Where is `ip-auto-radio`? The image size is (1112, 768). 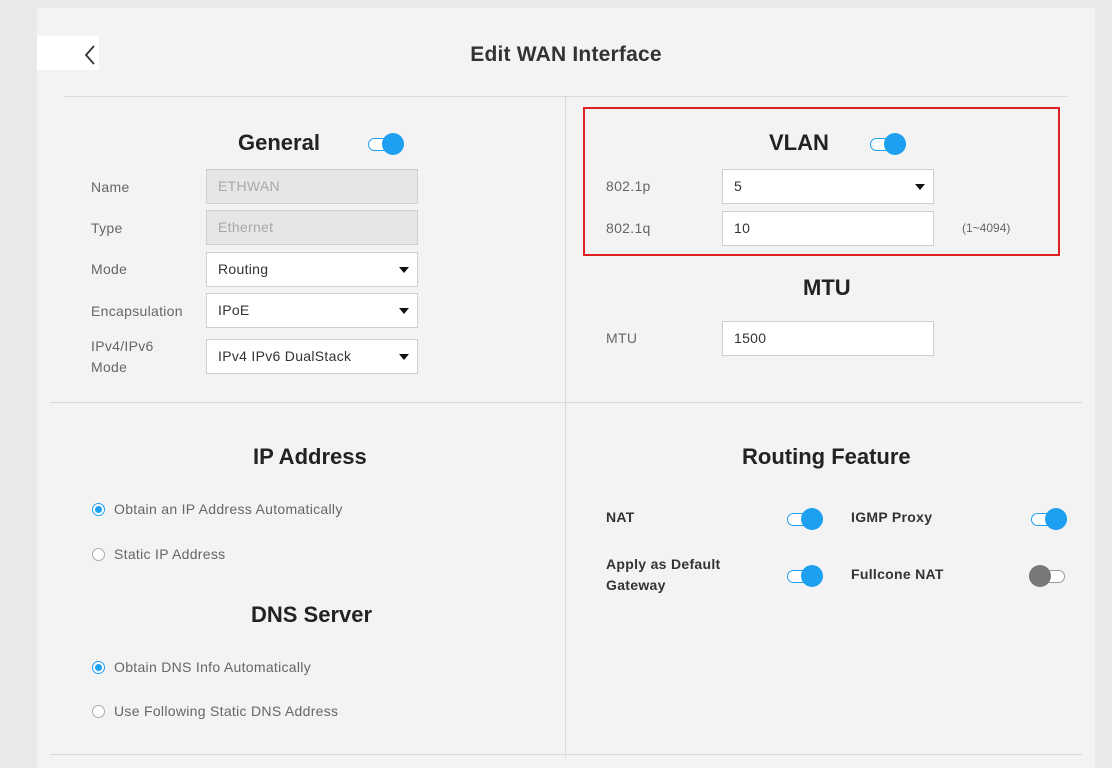
ip-auto-radio is located at coordinates (98, 509).